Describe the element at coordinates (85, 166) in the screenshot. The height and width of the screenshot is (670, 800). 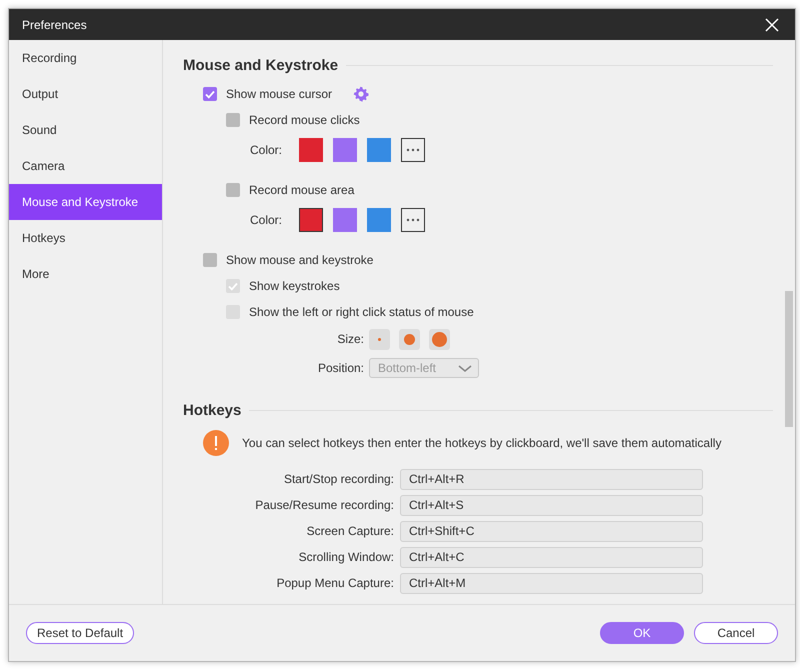
I see `sidebar-item: Camera` at that location.